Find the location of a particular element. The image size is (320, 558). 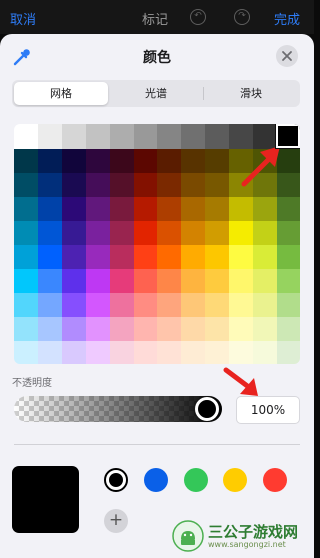

opacity-slider is located at coordinates (118, 409).